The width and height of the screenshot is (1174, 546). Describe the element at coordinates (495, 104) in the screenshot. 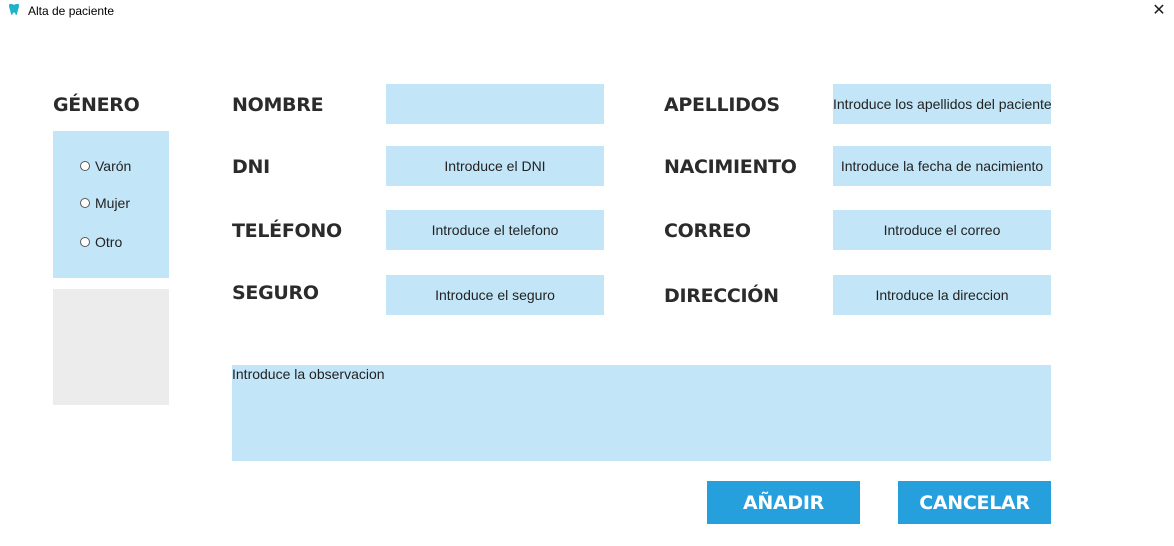

I see `nombre-input` at that location.